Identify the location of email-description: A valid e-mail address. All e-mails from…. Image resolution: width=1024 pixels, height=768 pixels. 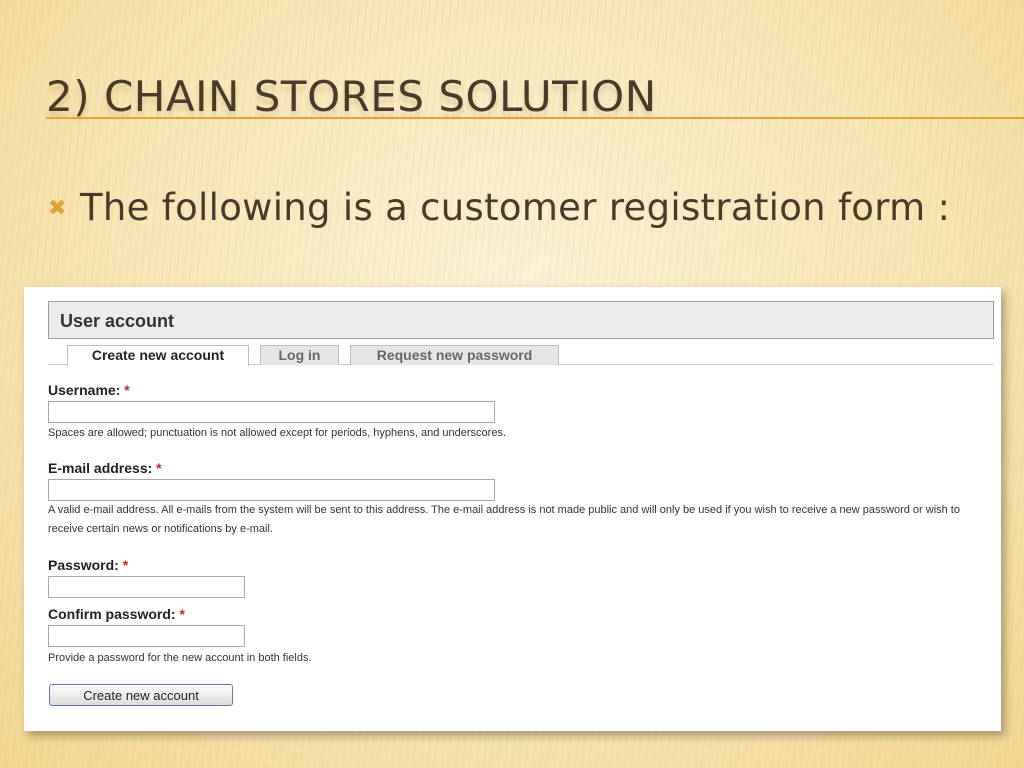
(504, 519).